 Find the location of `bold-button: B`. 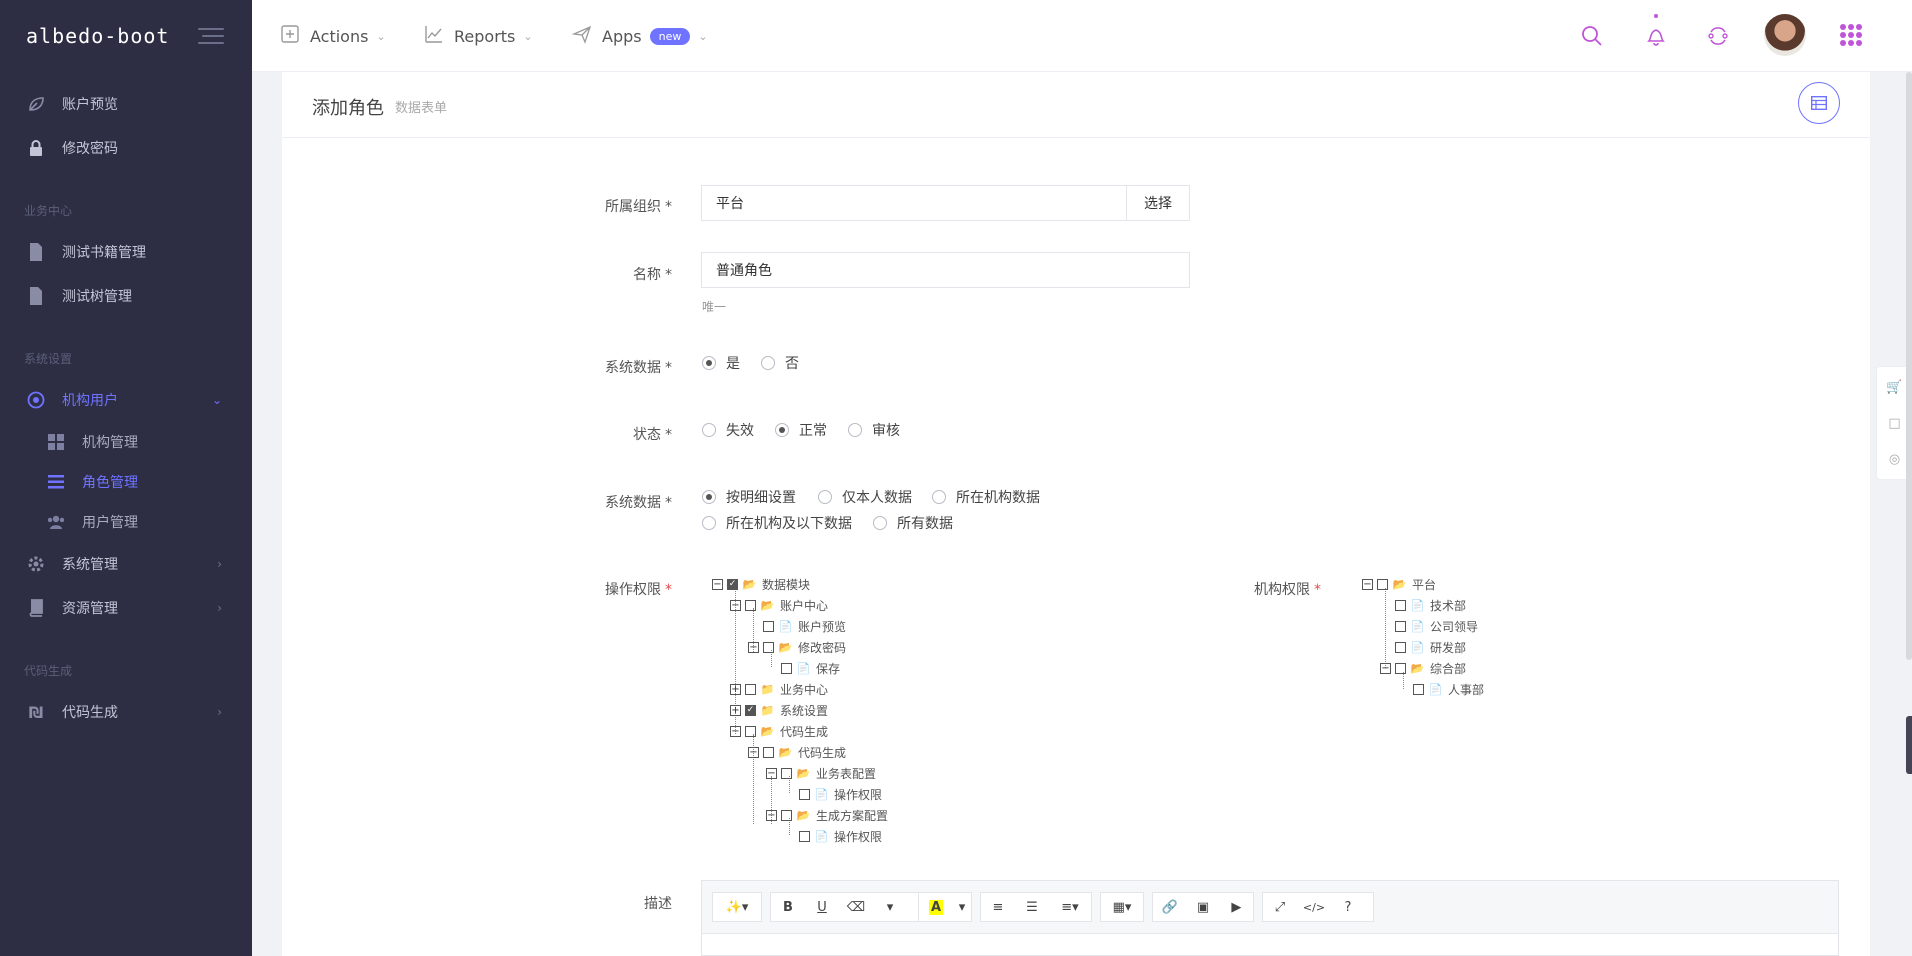

bold-button: B is located at coordinates (788, 907).